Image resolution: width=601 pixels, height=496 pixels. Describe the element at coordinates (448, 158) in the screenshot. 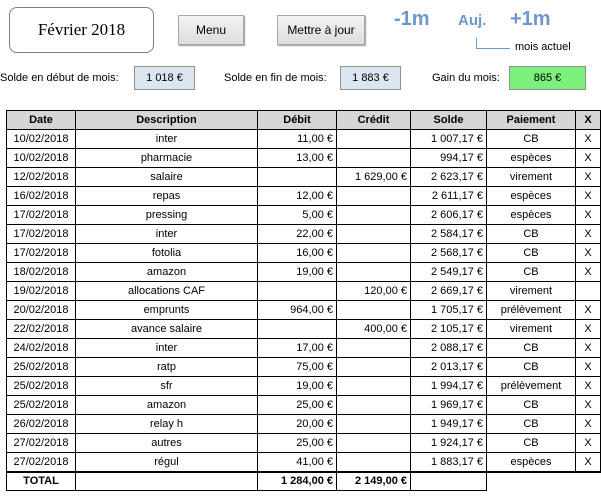

I see `balance-cell: 994,17 €` at that location.